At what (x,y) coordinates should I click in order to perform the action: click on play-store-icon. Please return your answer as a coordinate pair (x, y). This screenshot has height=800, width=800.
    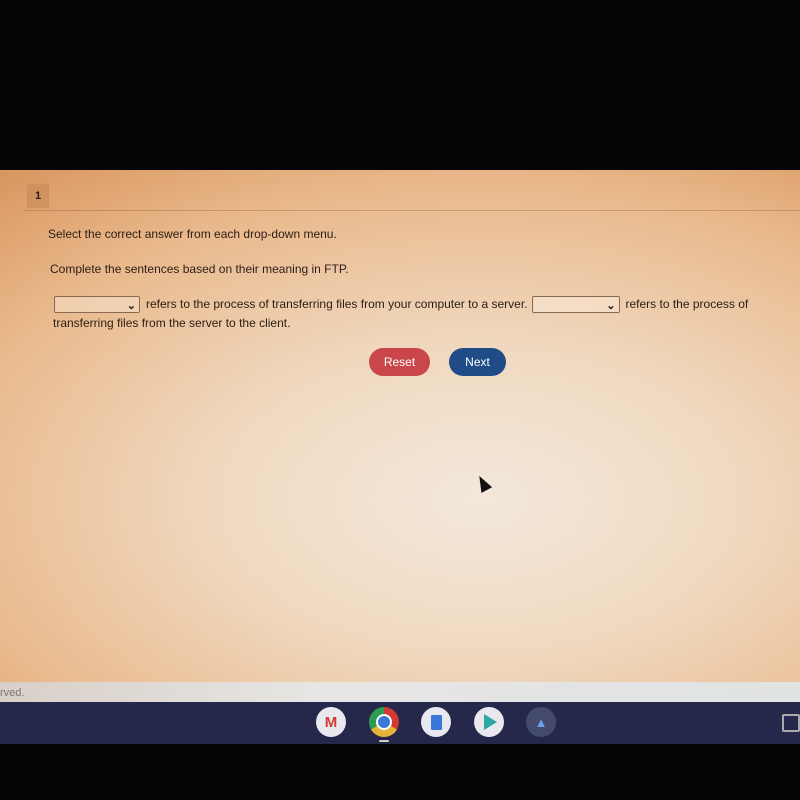
    Looking at the image, I should click on (489, 722).